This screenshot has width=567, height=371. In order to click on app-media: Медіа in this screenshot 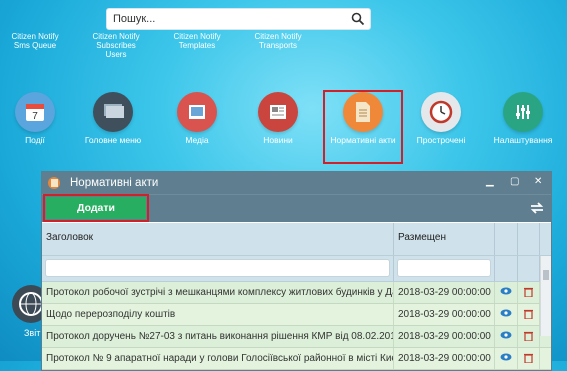, I will do `click(197, 118)`.